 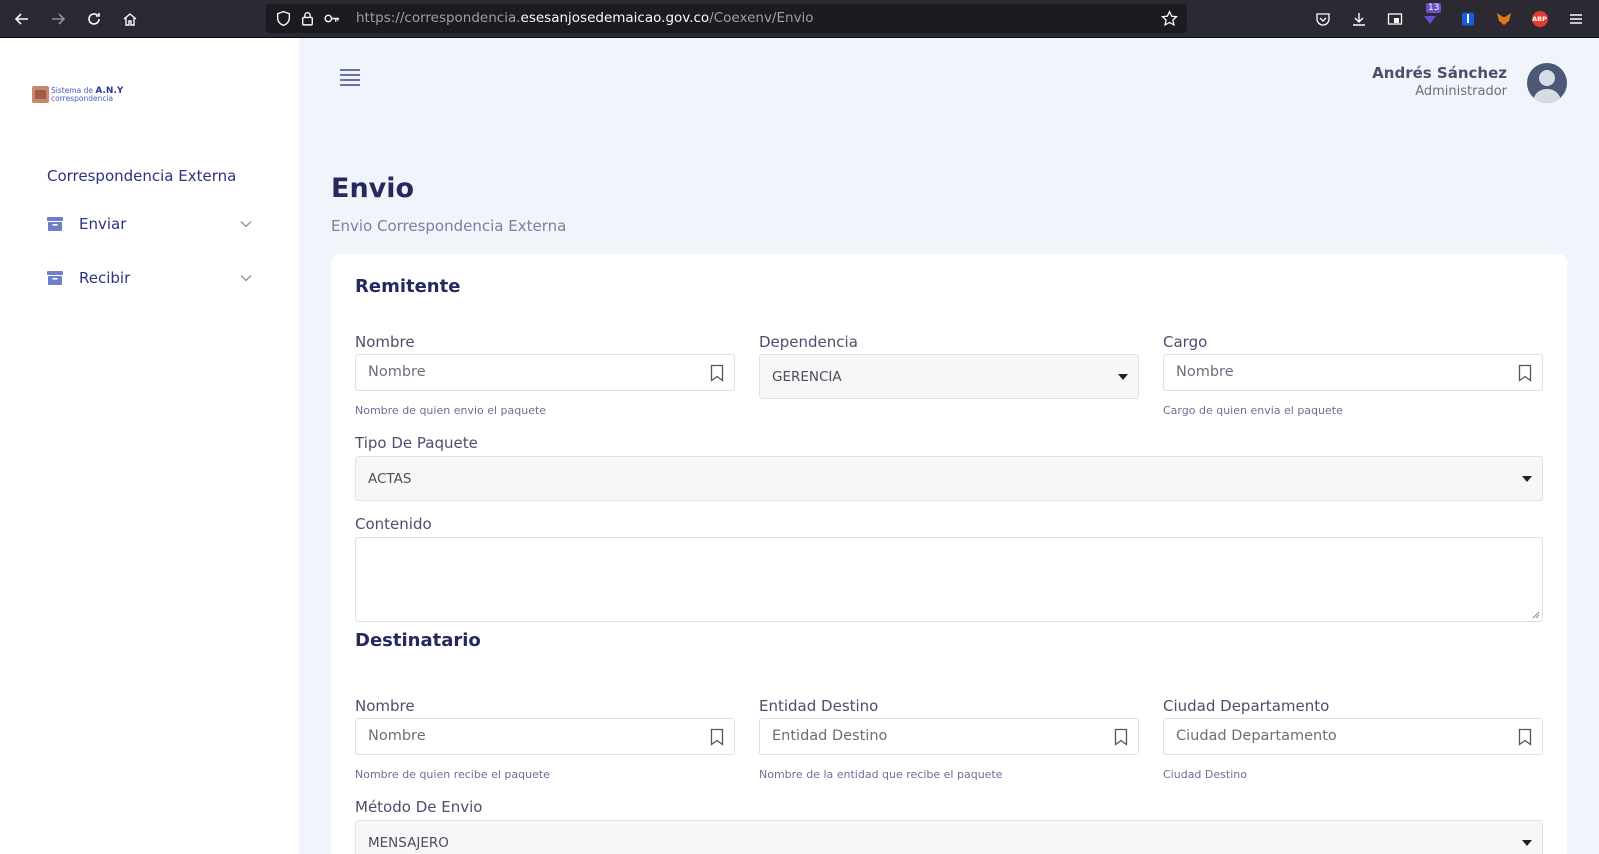 I want to click on tipo-paquete-label: Tipo De Paquete, so click(x=416, y=443).